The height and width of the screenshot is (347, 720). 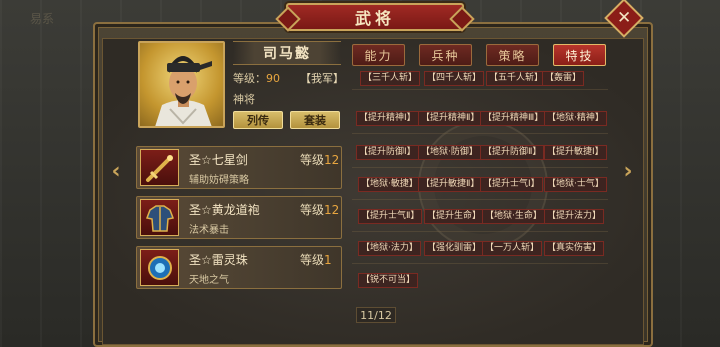 I want to click on tab-skills: 特技, so click(x=579, y=55).